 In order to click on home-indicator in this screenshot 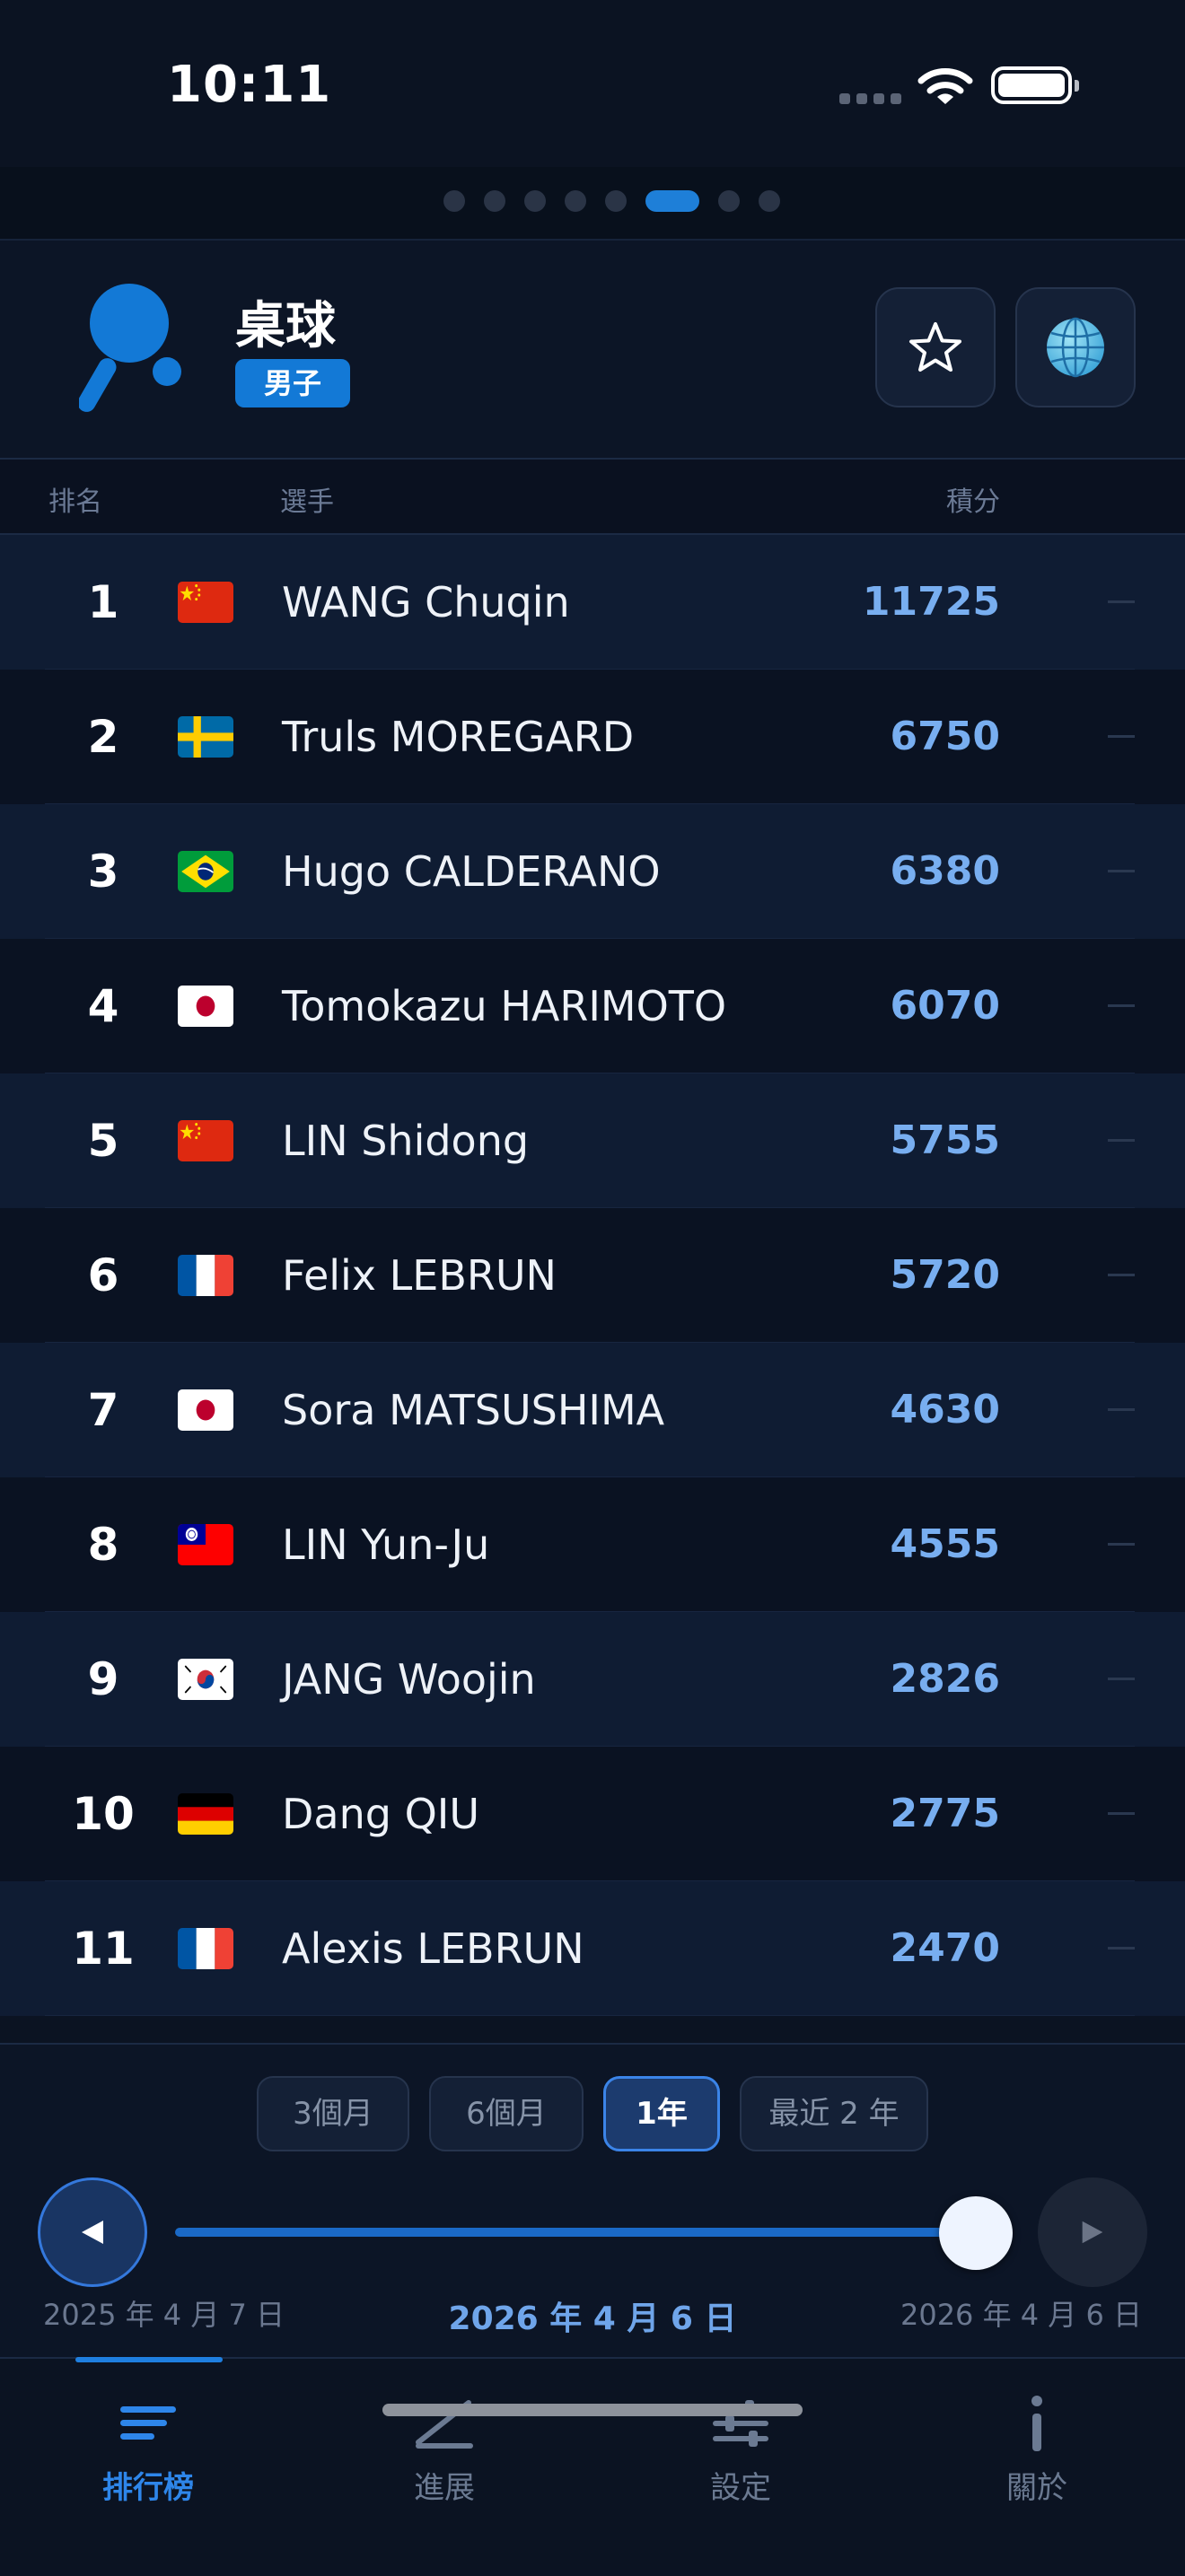, I will do `click(592, 2410)`.